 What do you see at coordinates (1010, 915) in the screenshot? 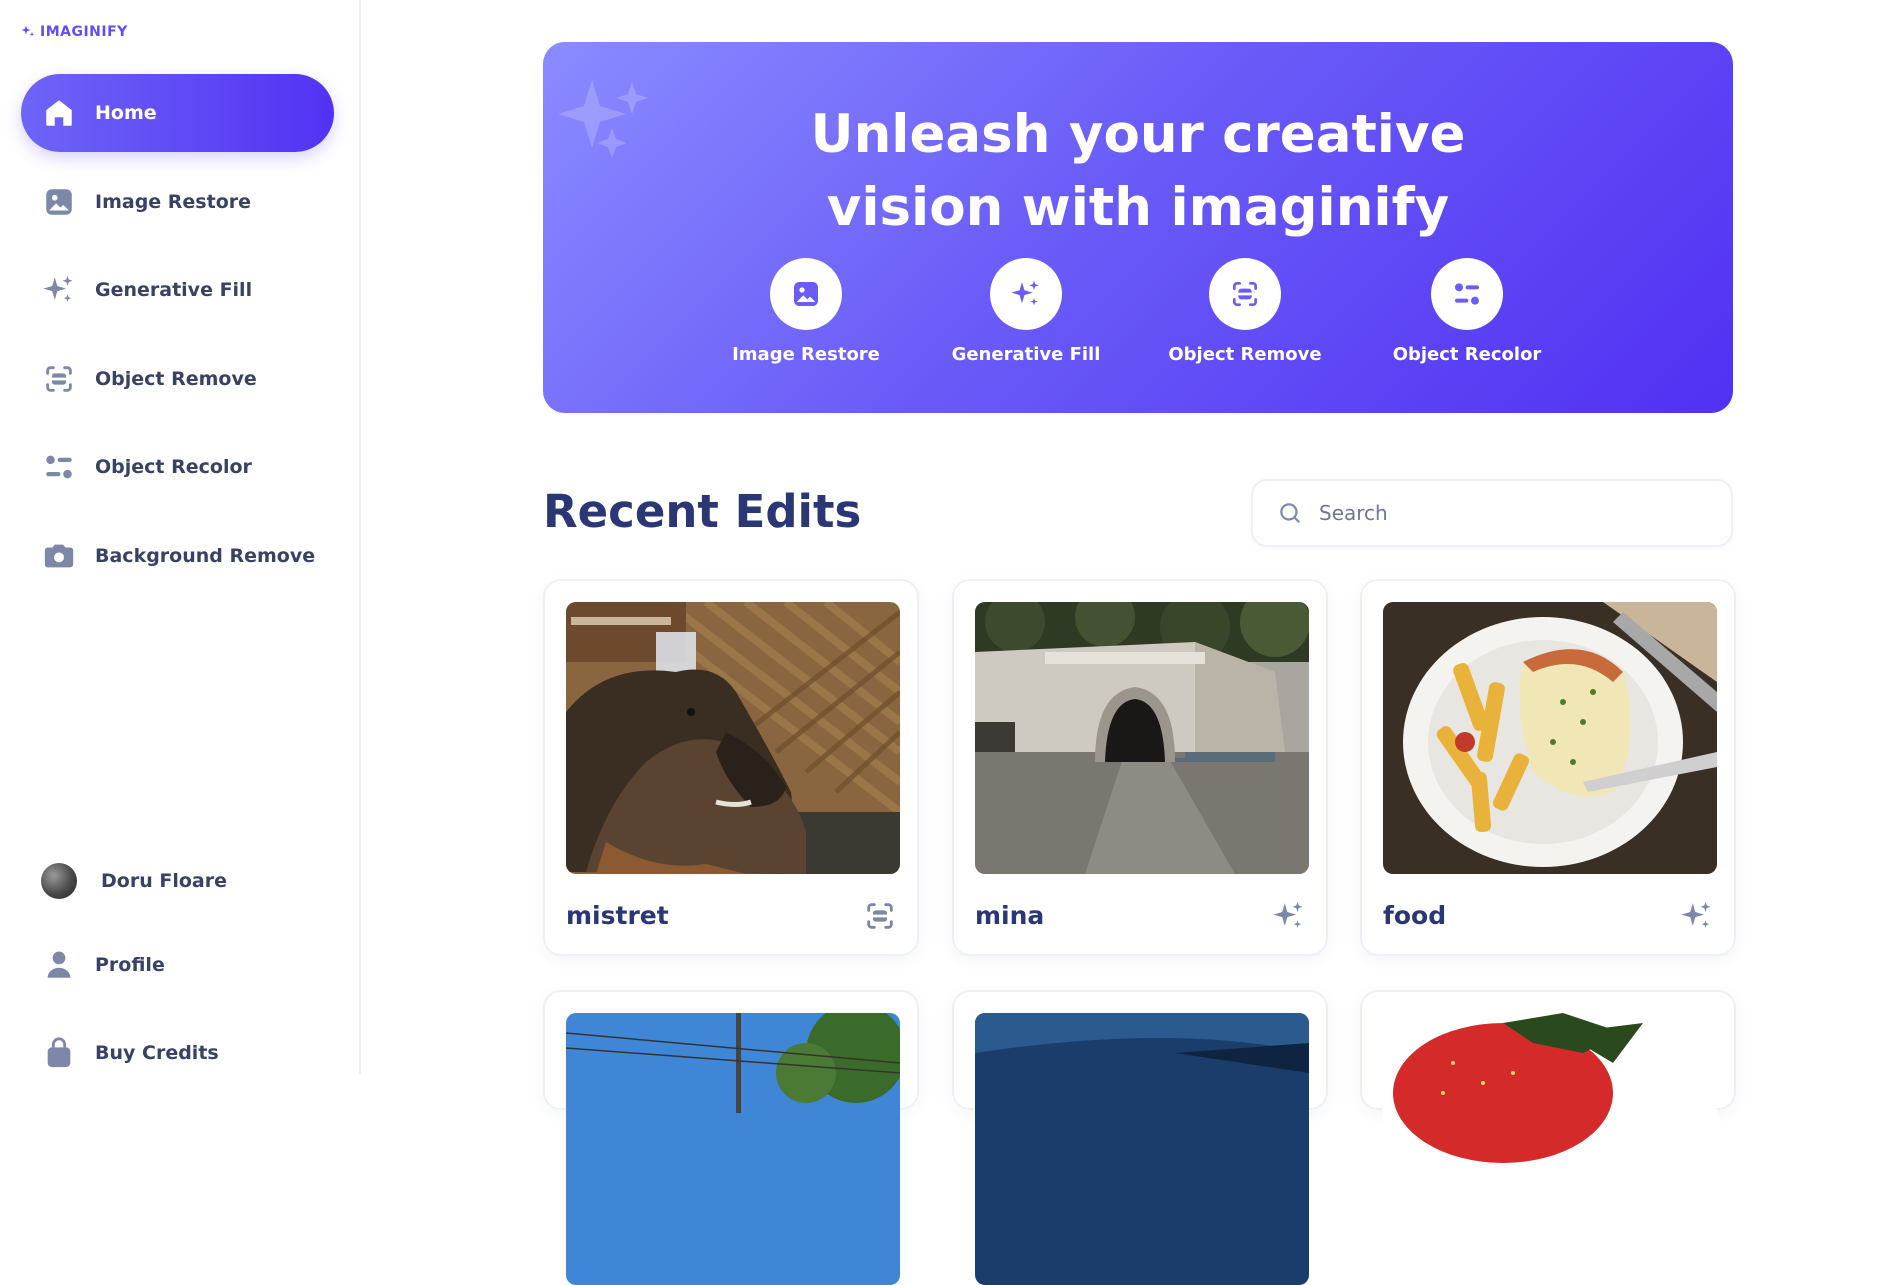
I see `card-title: mina` at bounding box center [1010, 915].